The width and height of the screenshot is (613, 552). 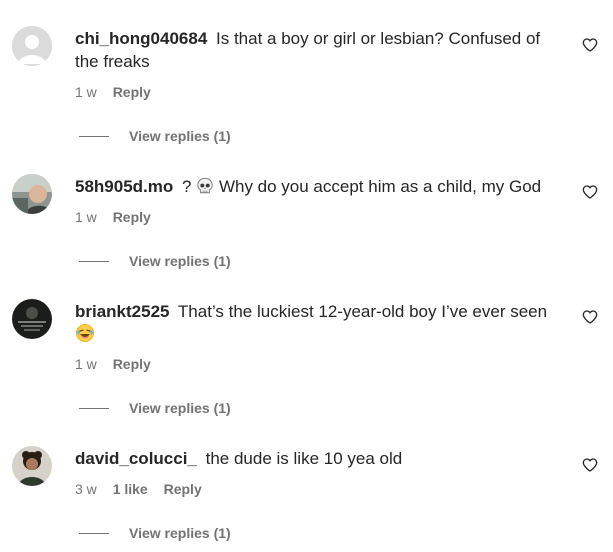 I want to click on skull-icon, so click(x=205, y=189).